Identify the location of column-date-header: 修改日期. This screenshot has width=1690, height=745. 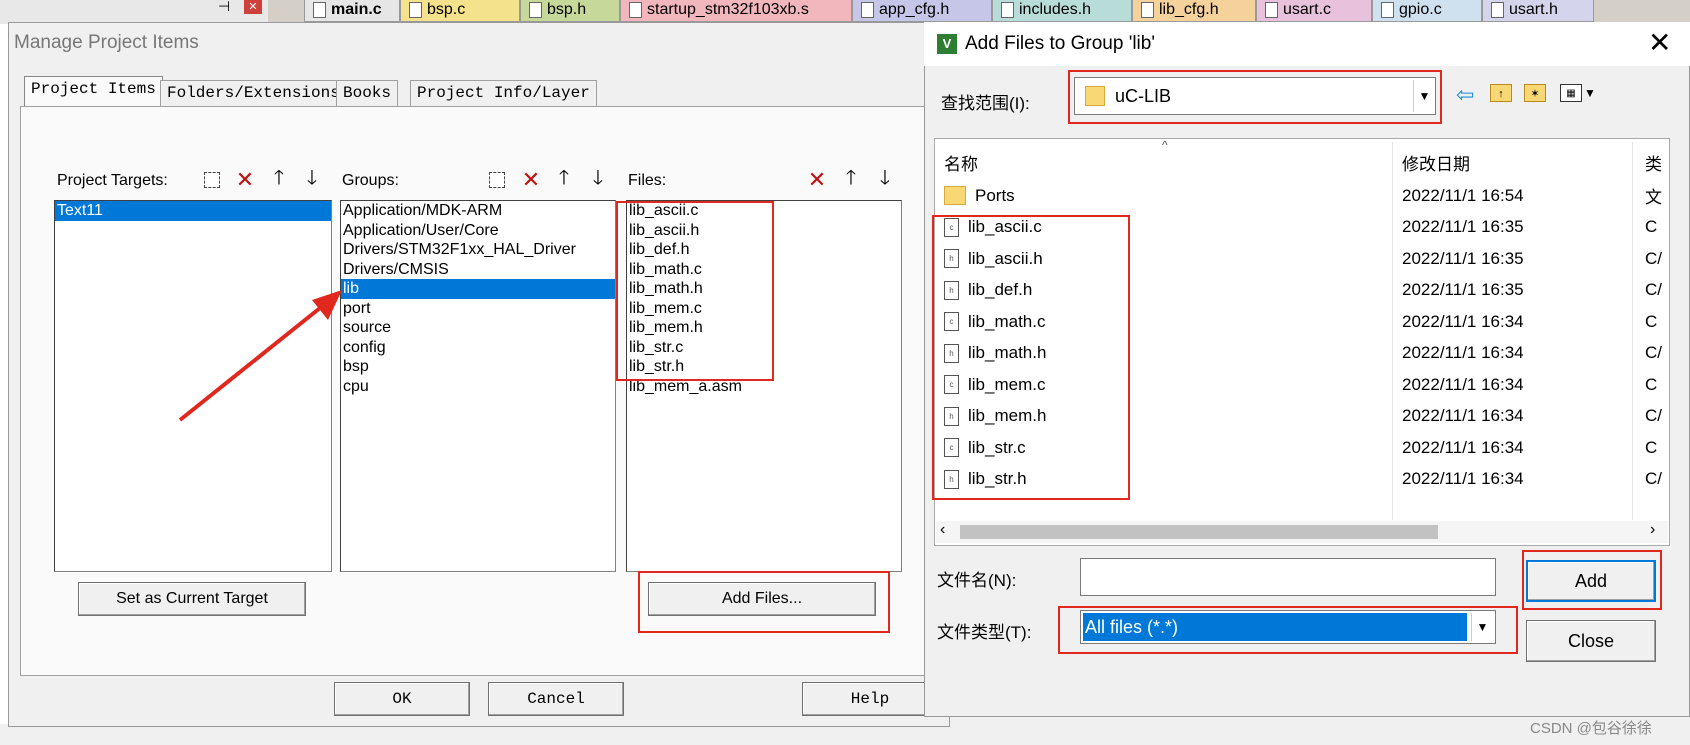
(1436, 162).